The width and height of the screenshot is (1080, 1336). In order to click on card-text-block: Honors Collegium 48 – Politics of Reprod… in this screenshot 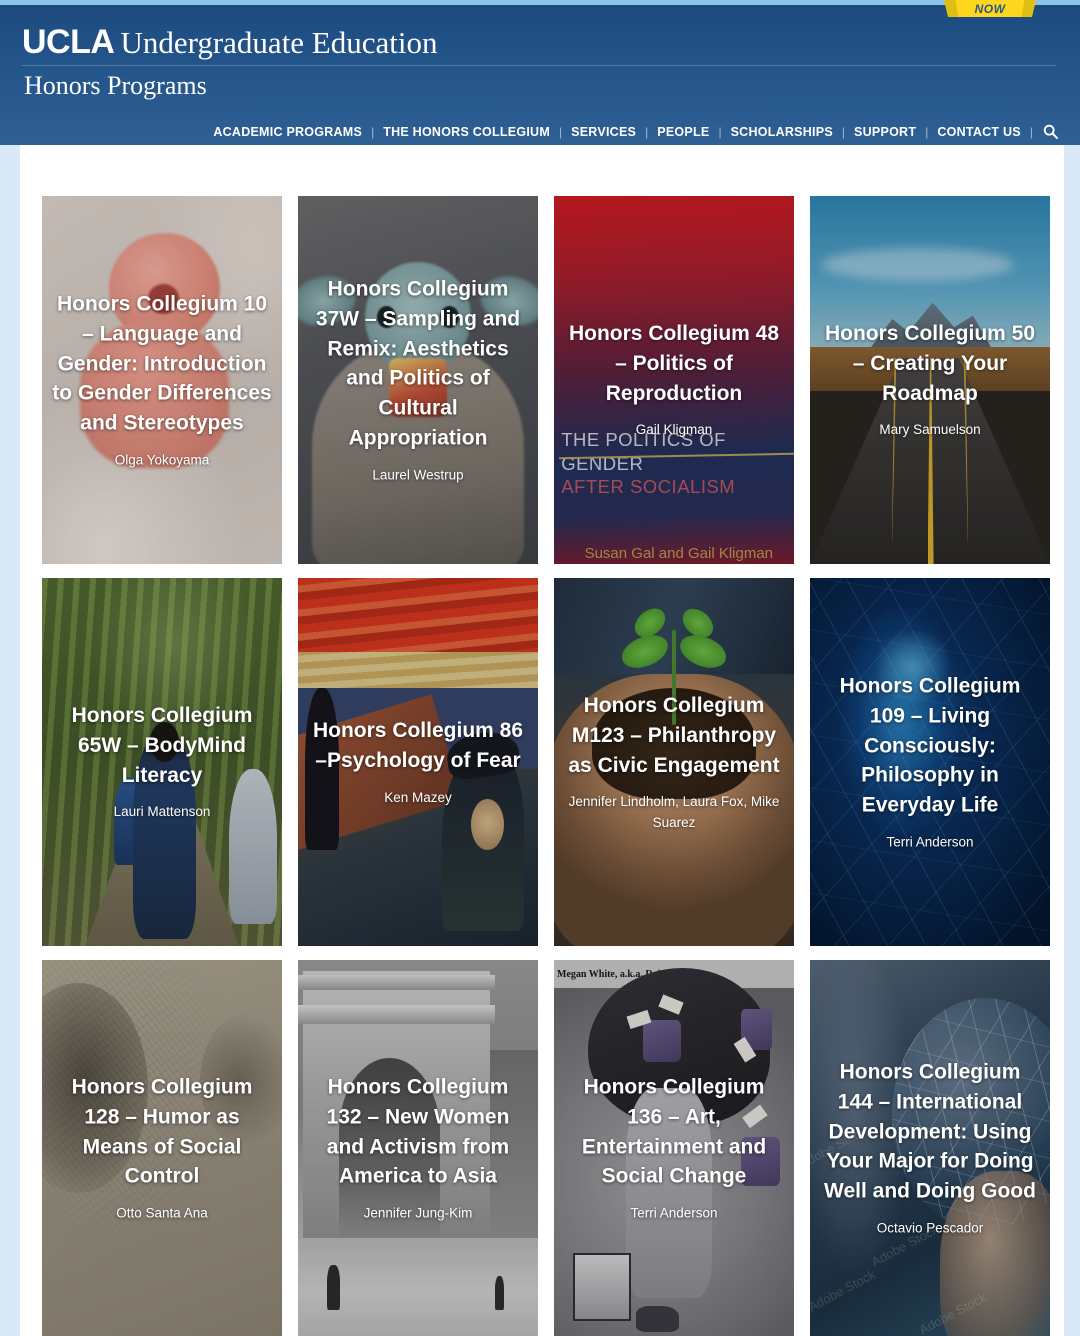, I will do `click(674, 380)`.